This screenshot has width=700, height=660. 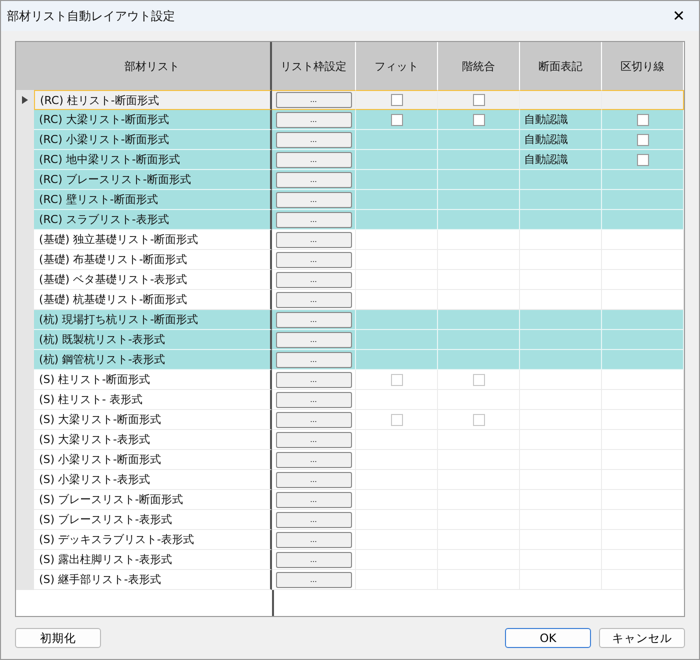 What do you see at coordinates (153, 100) in the screenshot?
I see `table-cell: (RC) 柱リスト-断面形式` at bounding box center [153, 100].